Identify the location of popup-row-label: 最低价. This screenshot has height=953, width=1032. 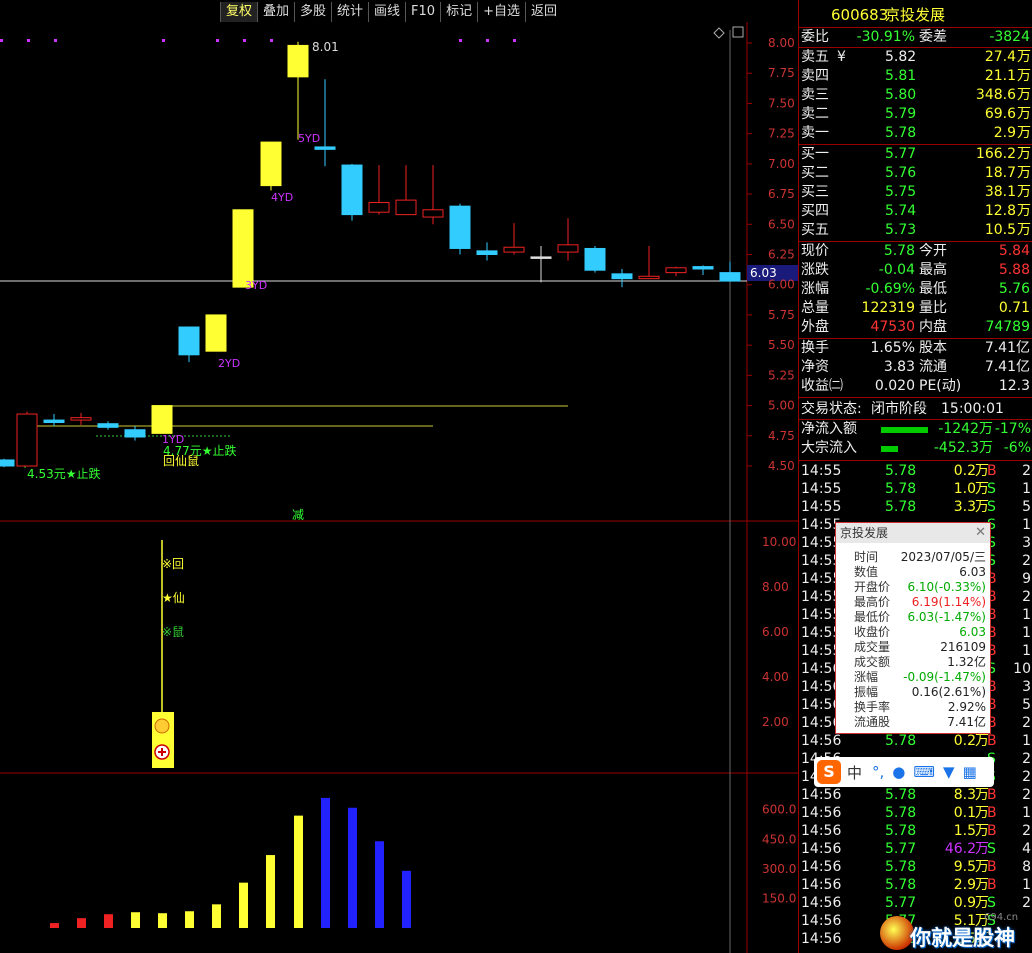
(872, 617).